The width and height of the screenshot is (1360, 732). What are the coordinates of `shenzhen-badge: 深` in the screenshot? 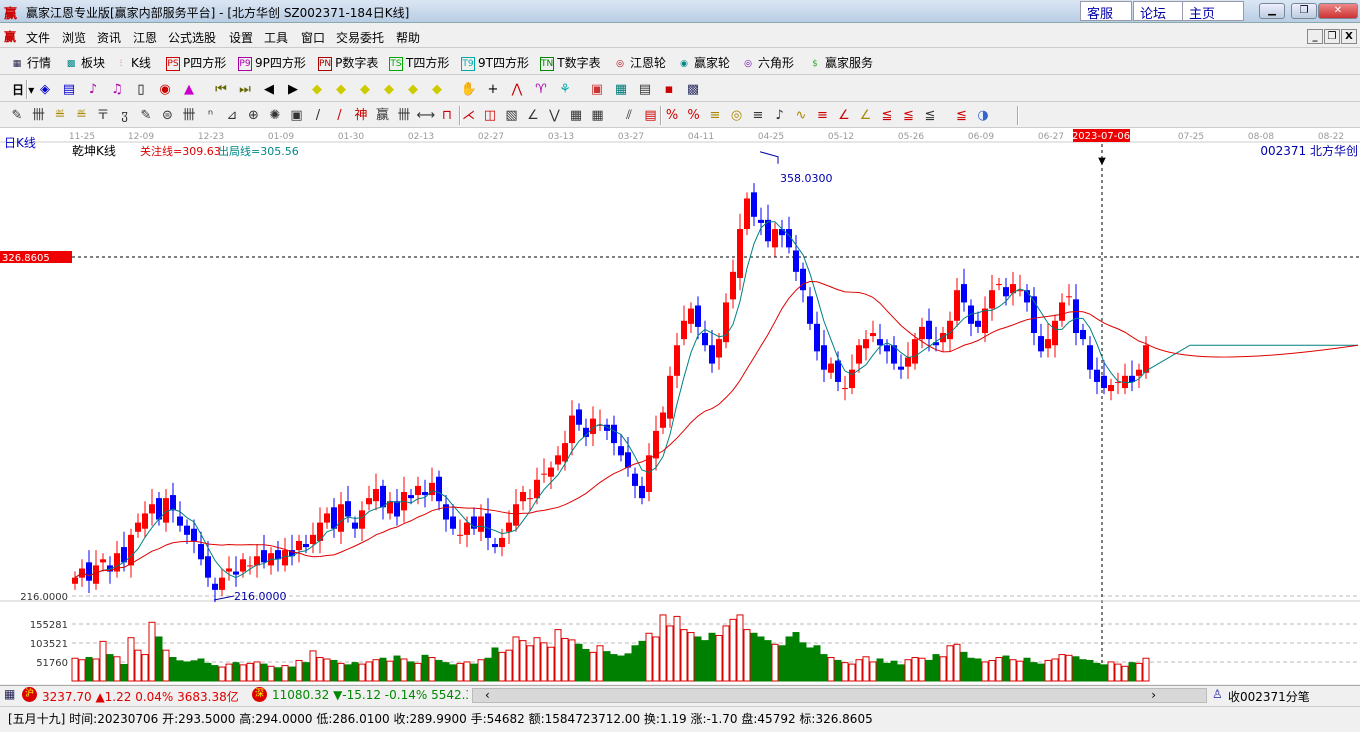 It's located at (259, 694).